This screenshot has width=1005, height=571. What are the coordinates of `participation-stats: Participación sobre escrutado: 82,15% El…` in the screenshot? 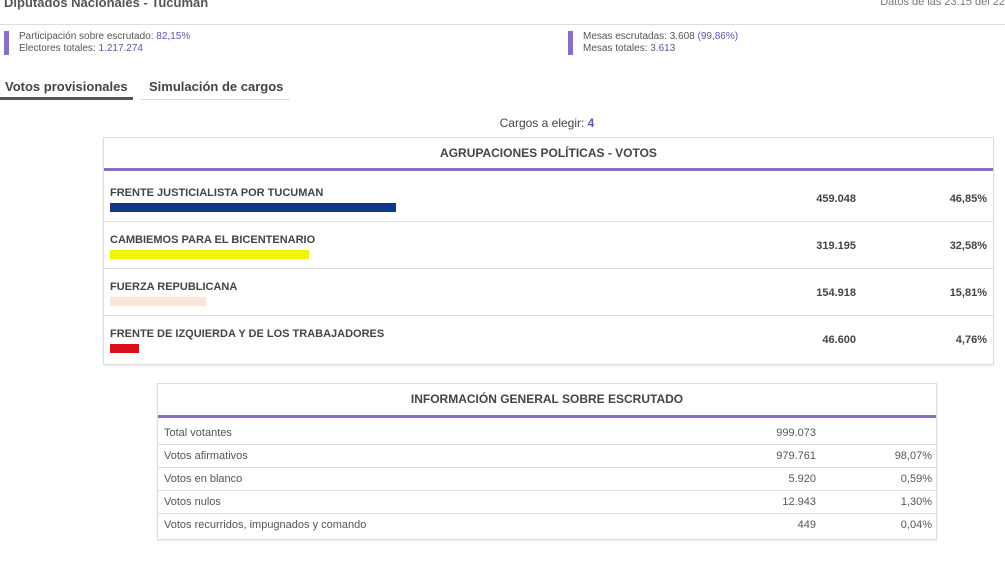 It's located at (97, 43).